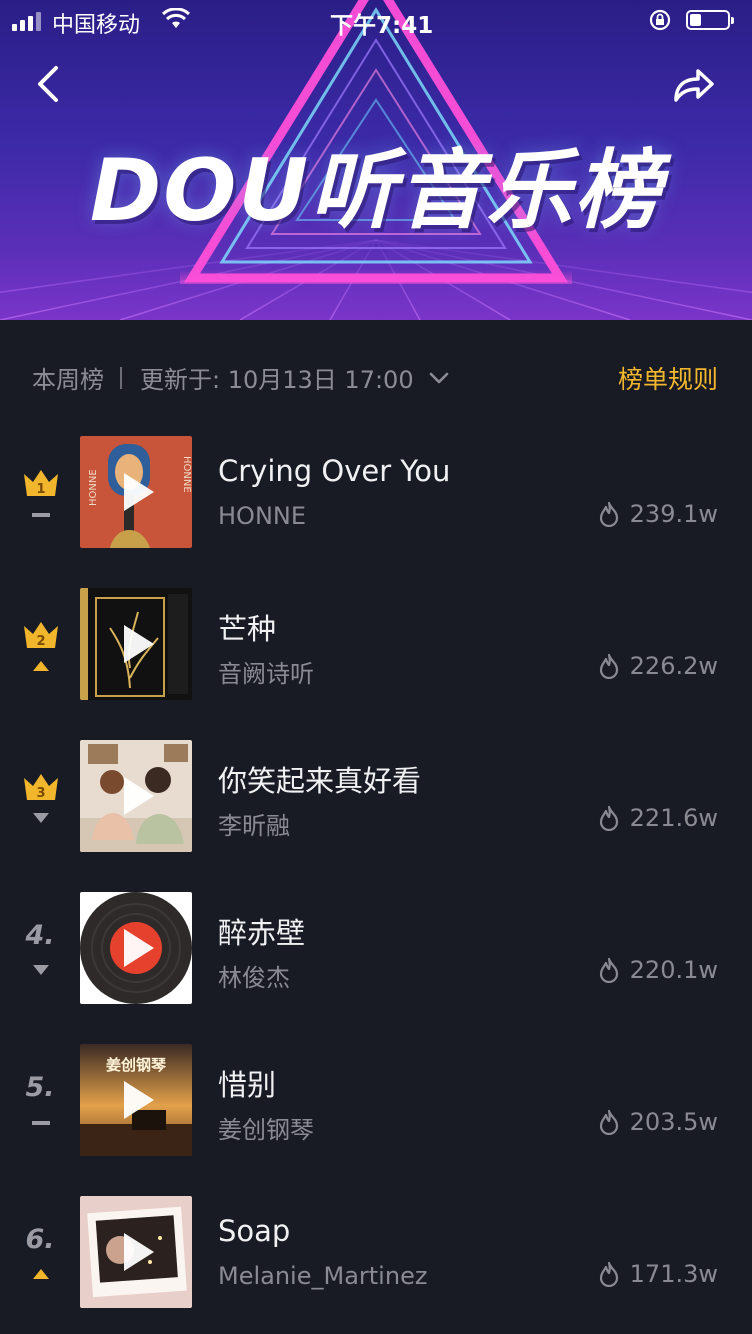 This screenshot has height=1334, width=752. Describe the element at coordinates (673, 666) in the screenshot. I see `heat-value: 226.2w` at that location.